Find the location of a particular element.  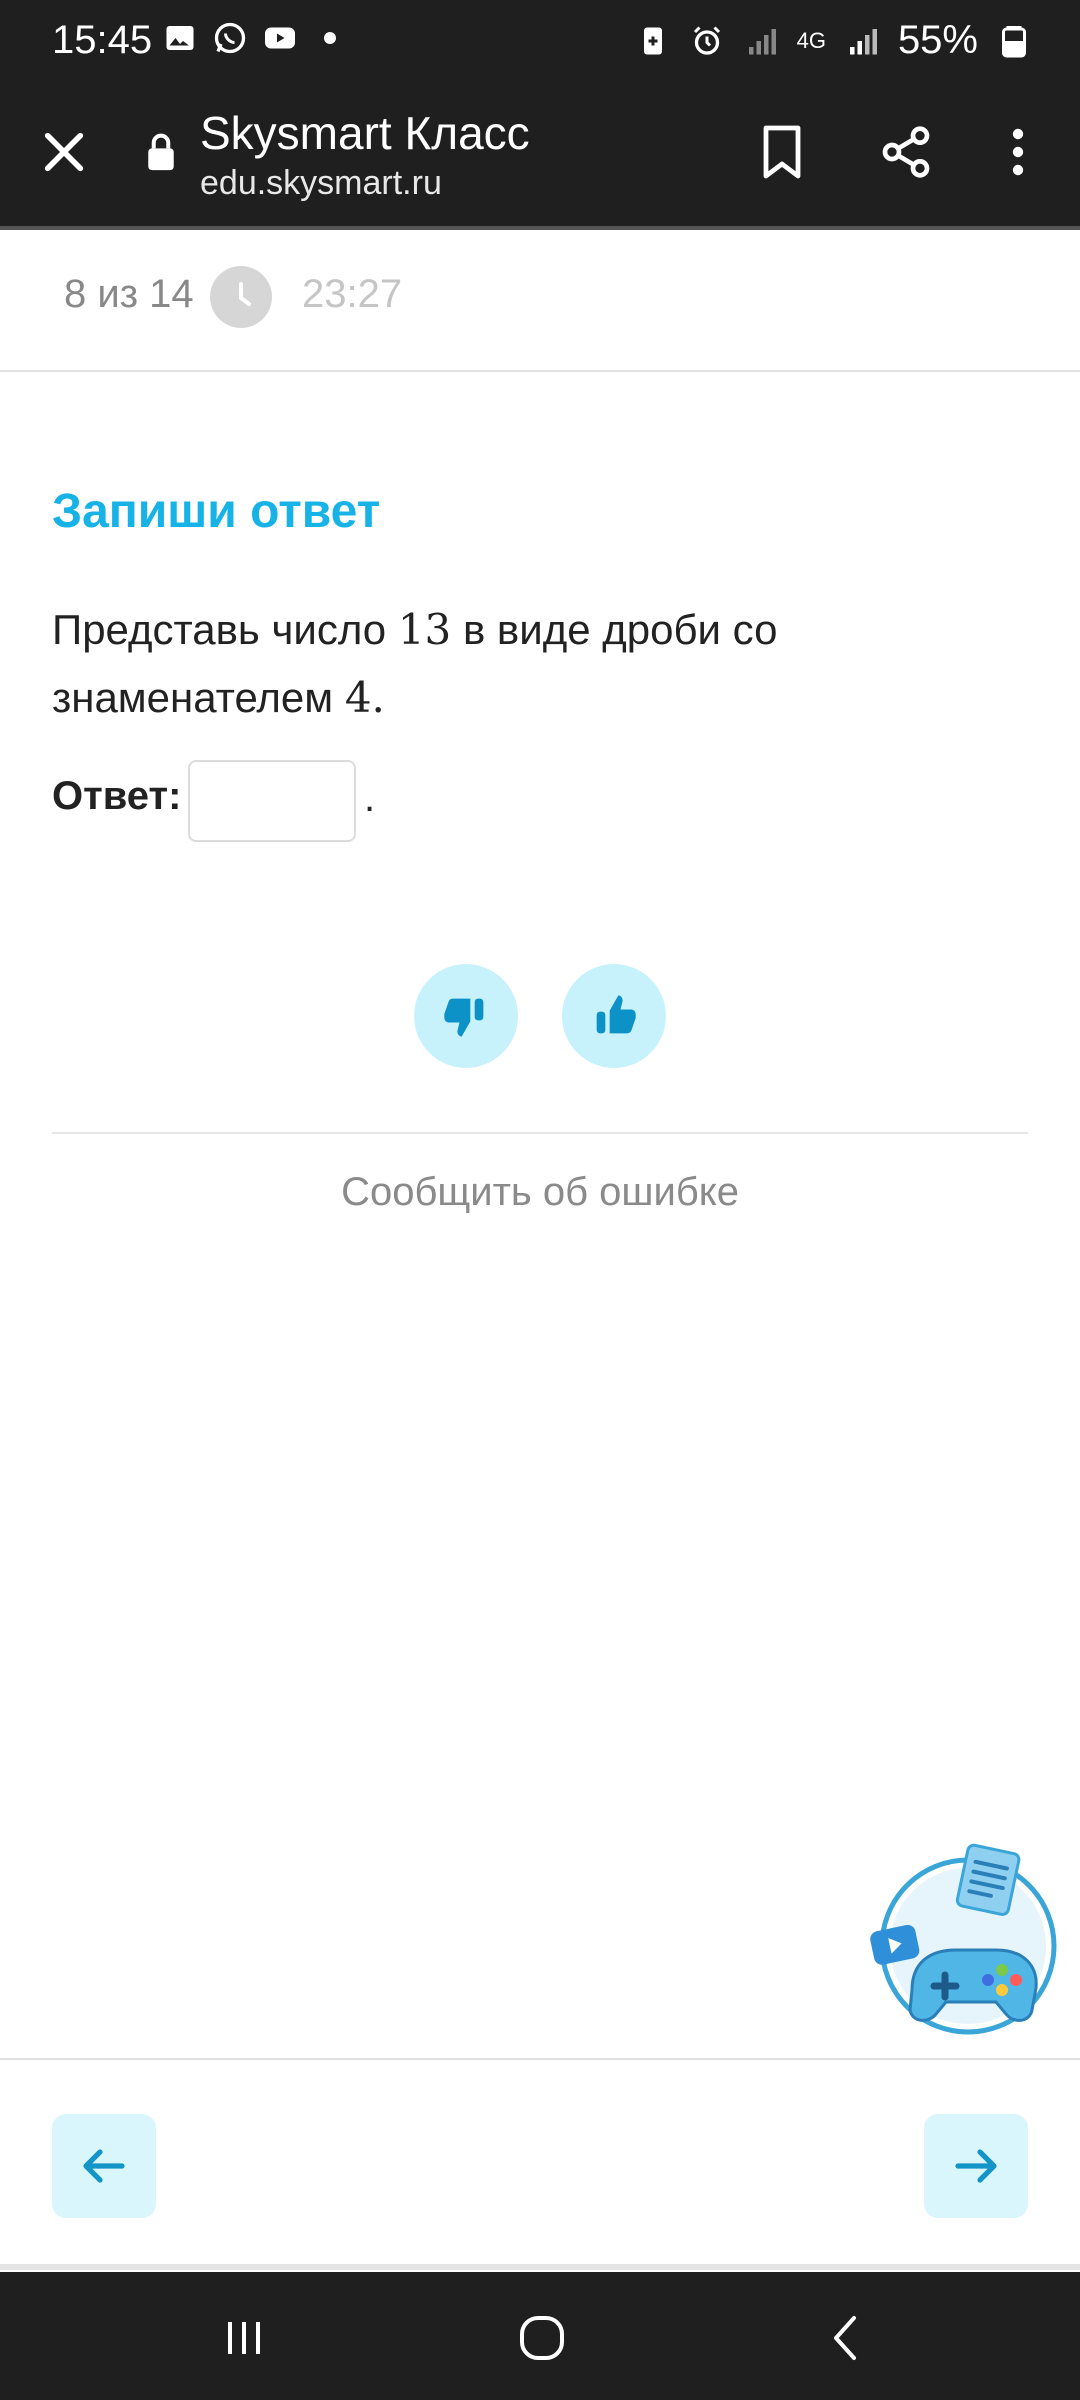

more-options-icon is located at coordinates (1018, 152).